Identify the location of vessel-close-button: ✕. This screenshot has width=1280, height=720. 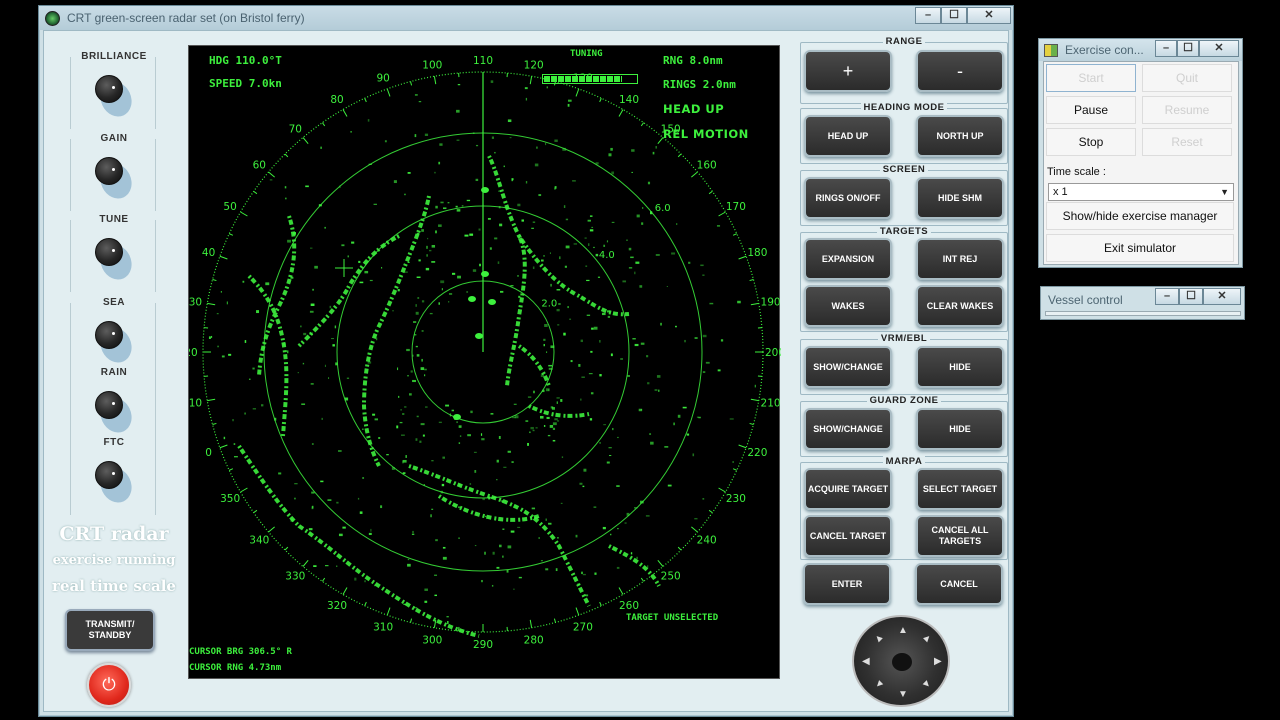
(1222, 296).